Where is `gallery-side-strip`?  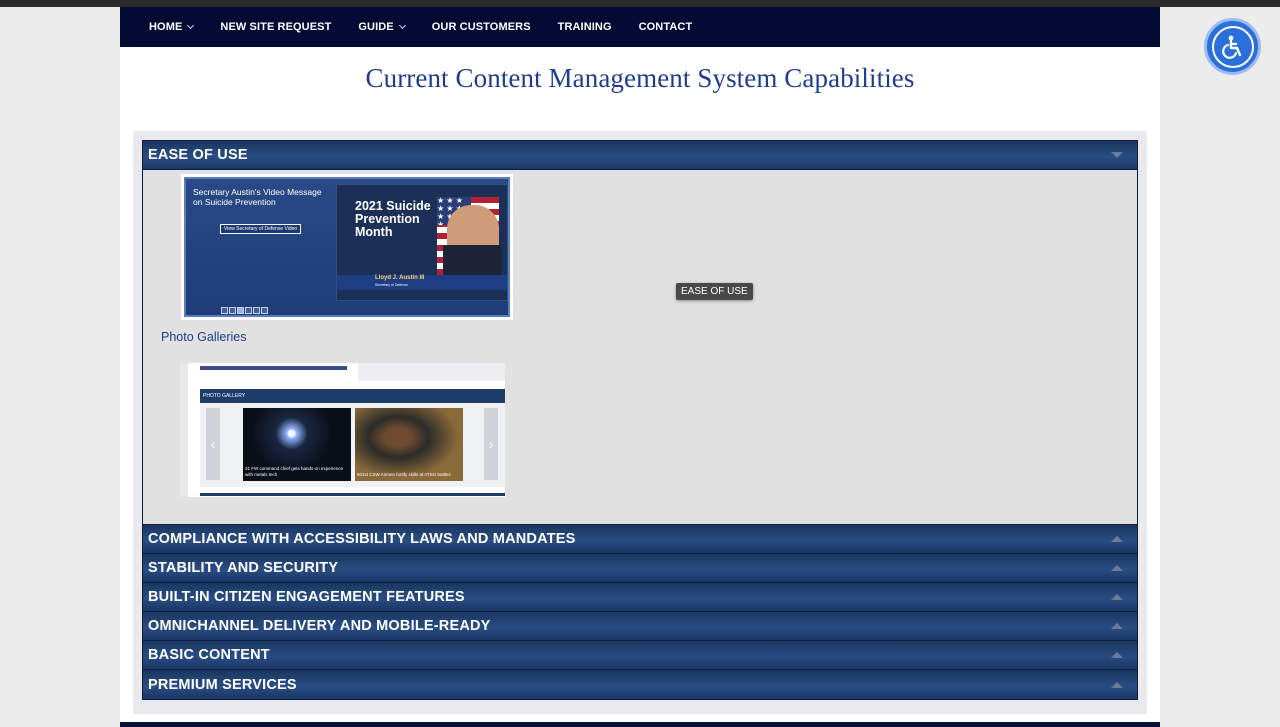 gallery-side-strip is located at coordinates (184, 430).